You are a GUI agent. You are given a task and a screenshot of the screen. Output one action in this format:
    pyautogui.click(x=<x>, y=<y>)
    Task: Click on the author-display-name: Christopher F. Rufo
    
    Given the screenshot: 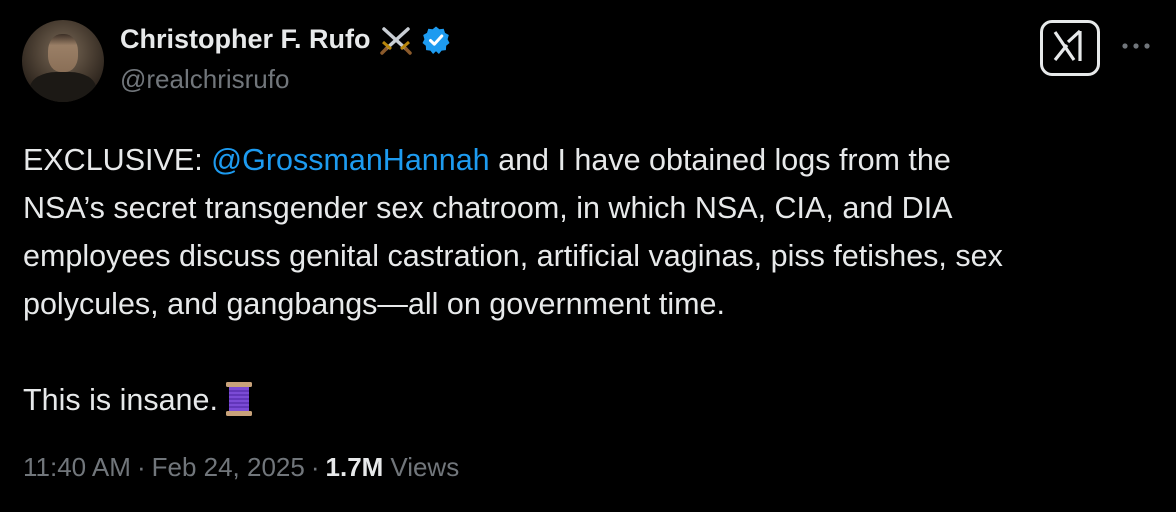 What is the action you would take?
    pyautogui.click(x=245, y=39)
    